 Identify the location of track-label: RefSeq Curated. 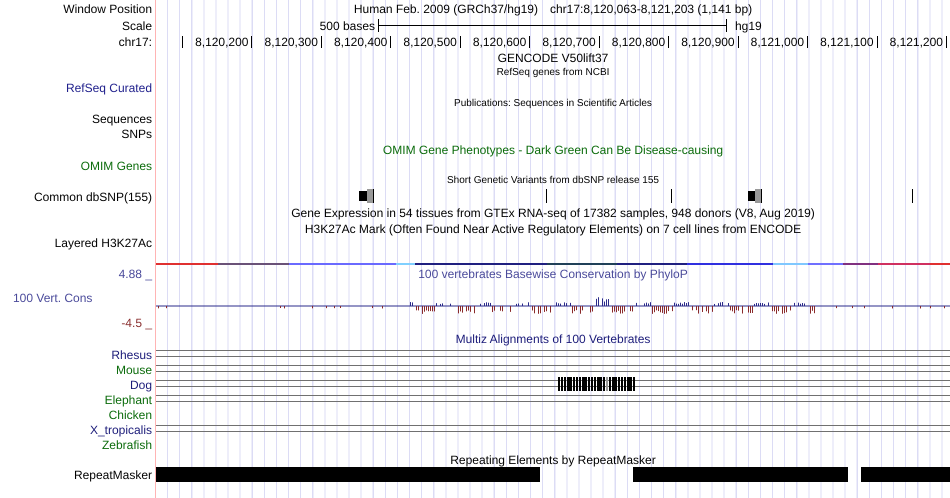
(109, 88).